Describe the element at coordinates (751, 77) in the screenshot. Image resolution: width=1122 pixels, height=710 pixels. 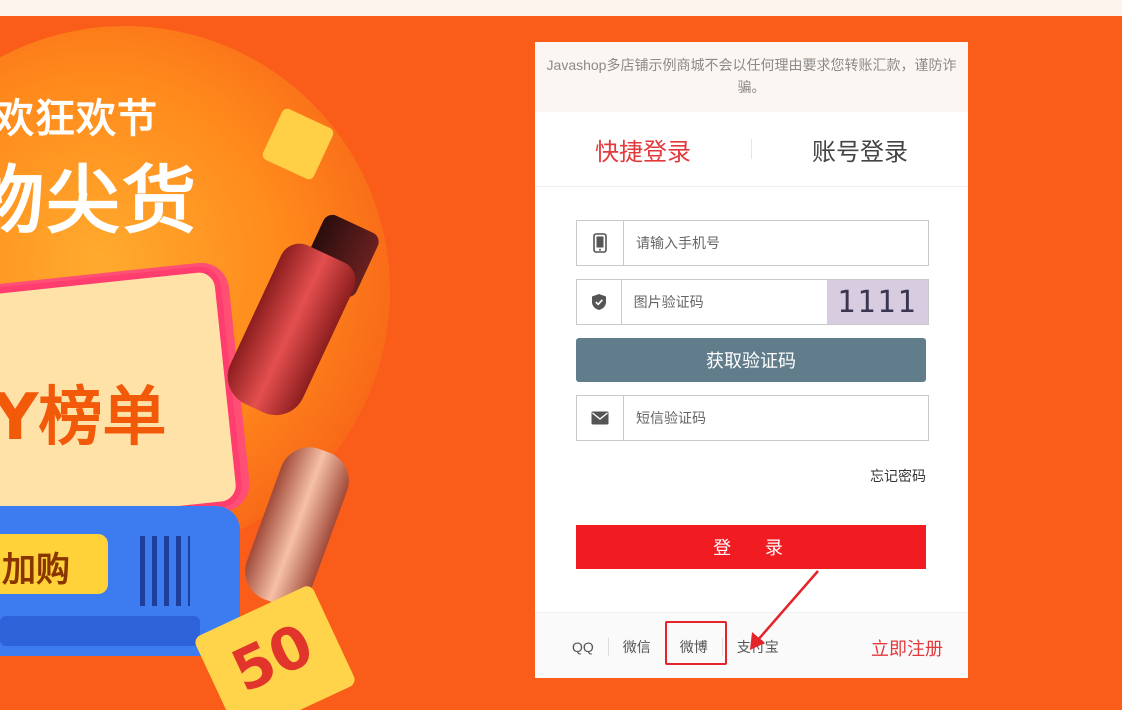
I see `fraud-notice: Javashop多店铺示例商城不会以任何理由要求您转账汇款，谨防诈骗。` at that location.